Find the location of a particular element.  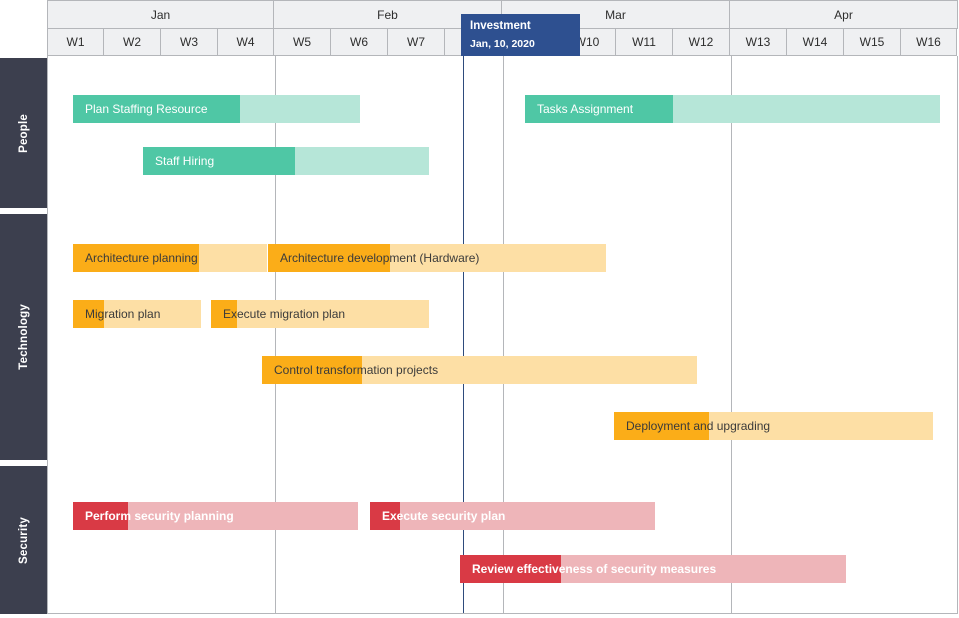

week-cell-w11: W11 is located at coordinates (644, 42).